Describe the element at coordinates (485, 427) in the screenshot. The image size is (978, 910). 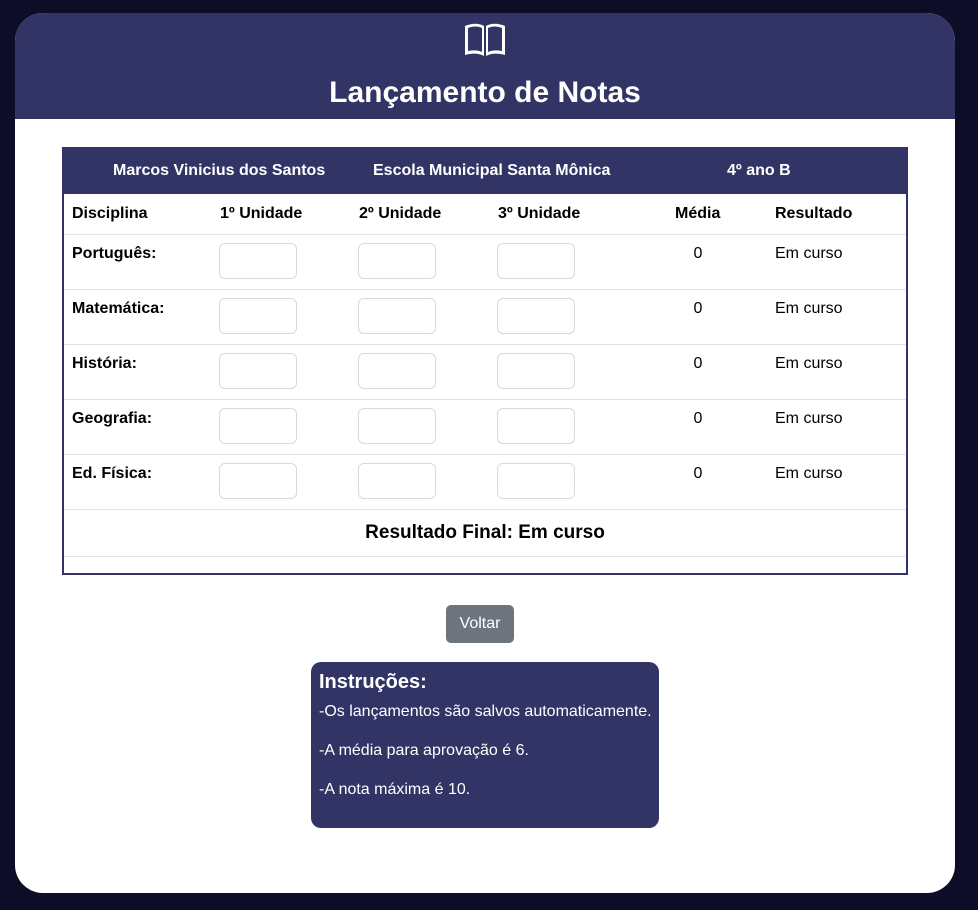
I see `table-row: Geografia: 0 Em curso` at that location.